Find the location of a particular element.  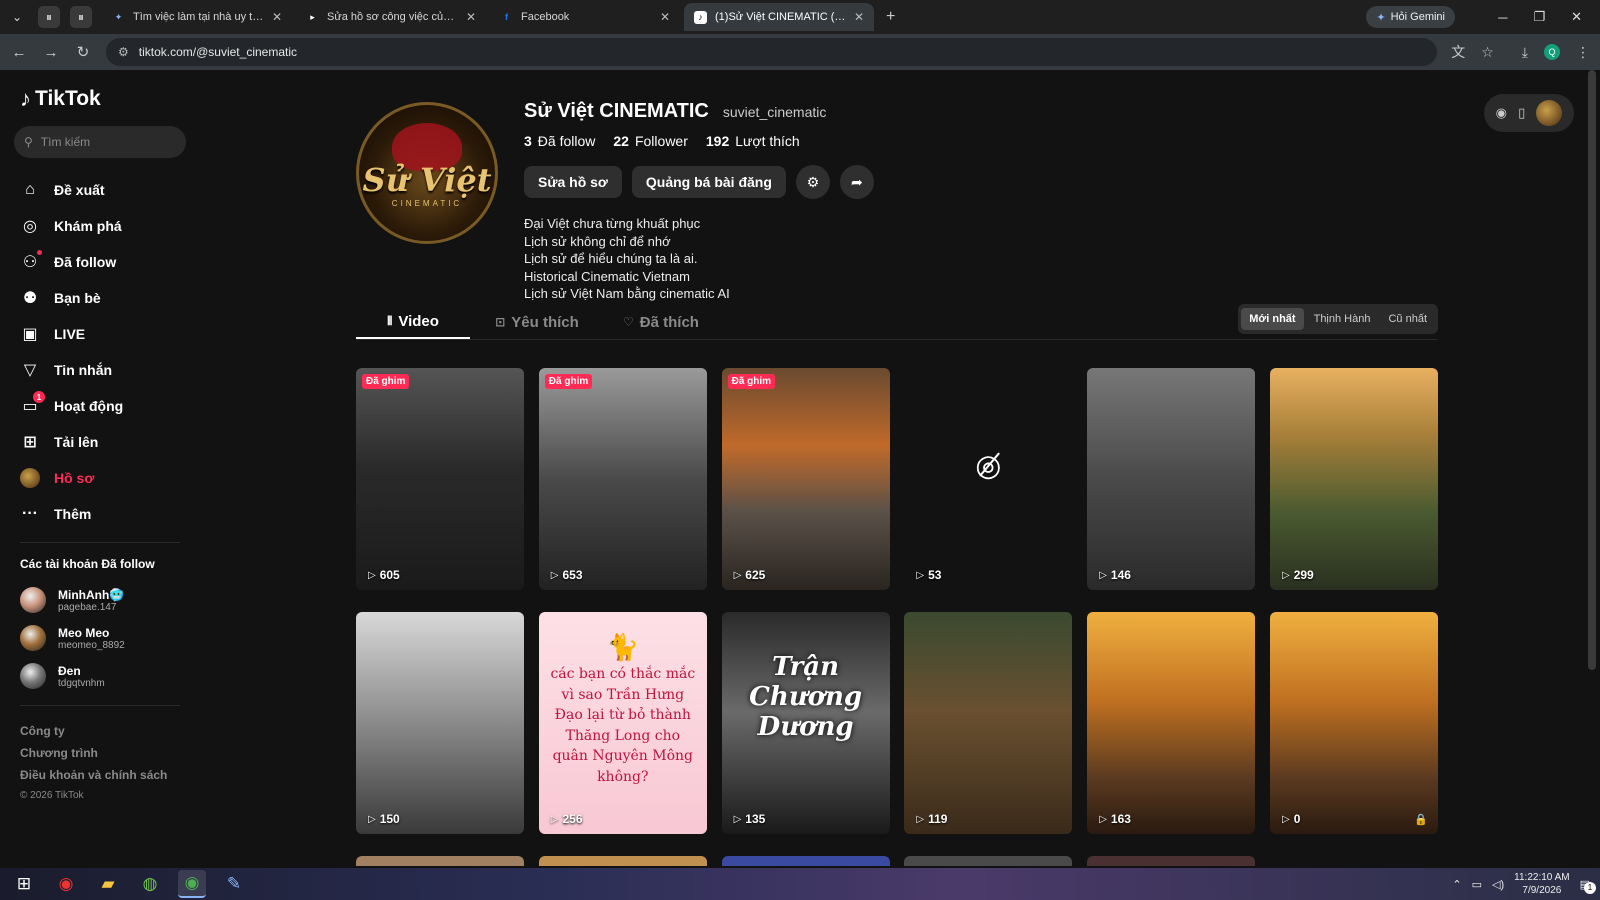

site-info-icon: ⚙ is located at coordinates (123, 52).